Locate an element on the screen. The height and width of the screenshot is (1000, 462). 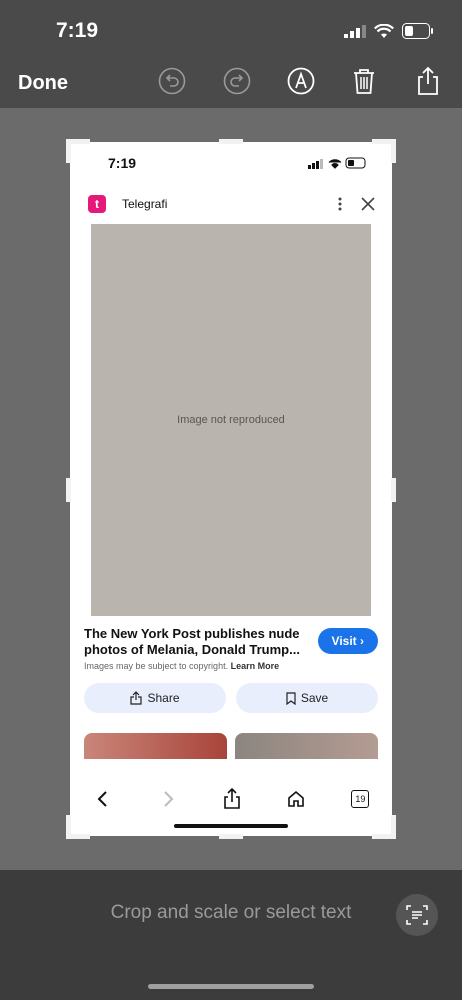
undo-icon is located at coordinates (172, 81).